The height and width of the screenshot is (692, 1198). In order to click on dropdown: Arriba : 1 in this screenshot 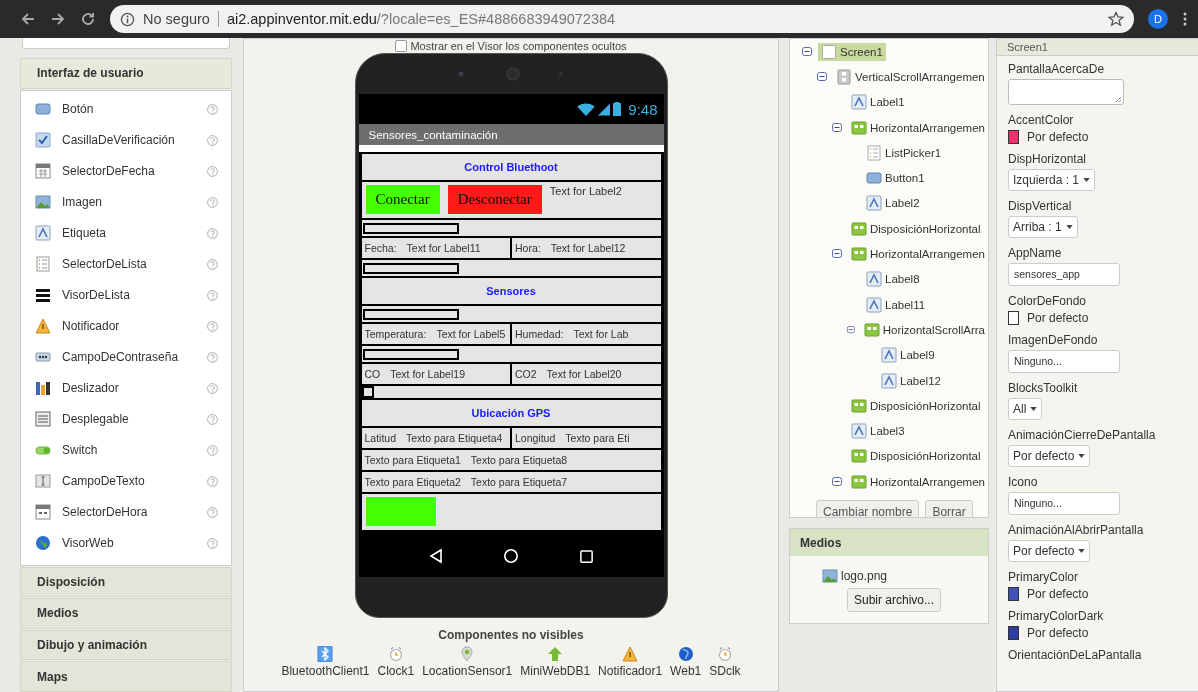, I will do `click(1043, 227)`.